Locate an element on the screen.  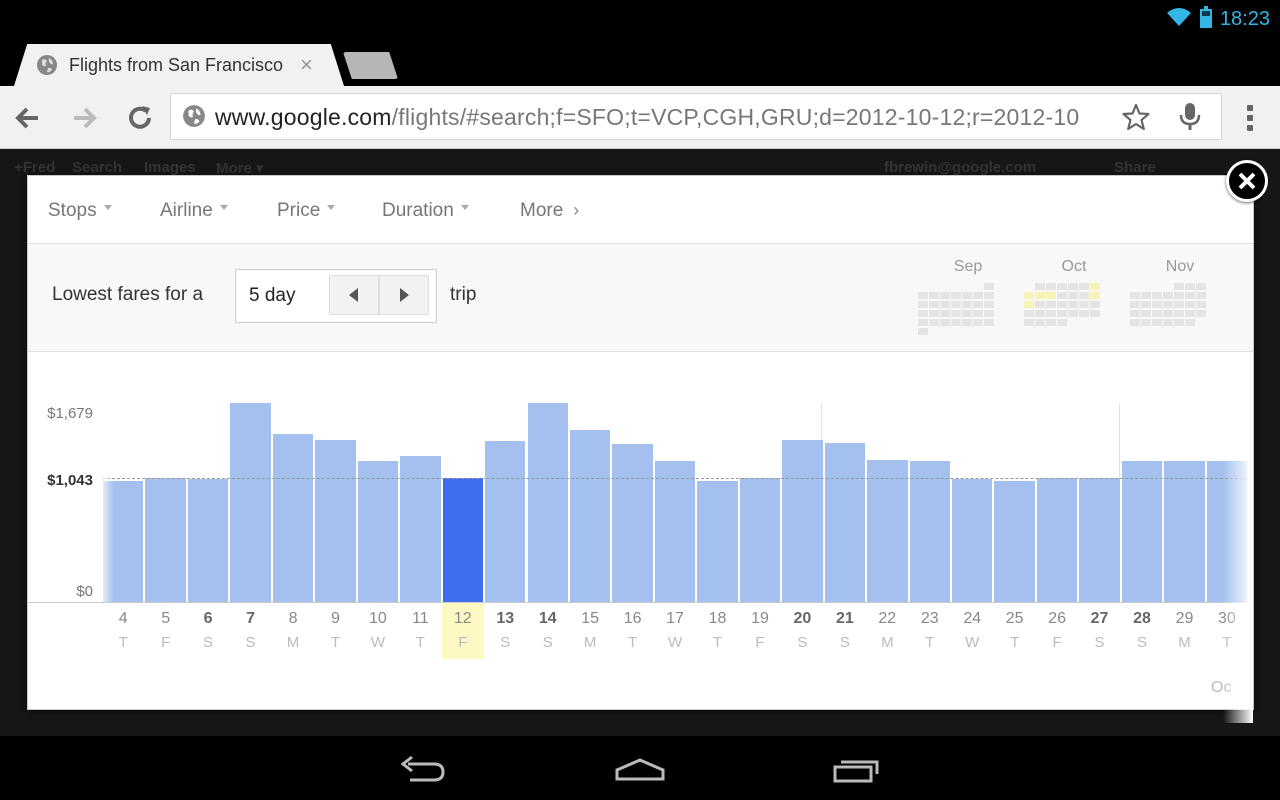
globe-icon is located at coordinates (47, 67).